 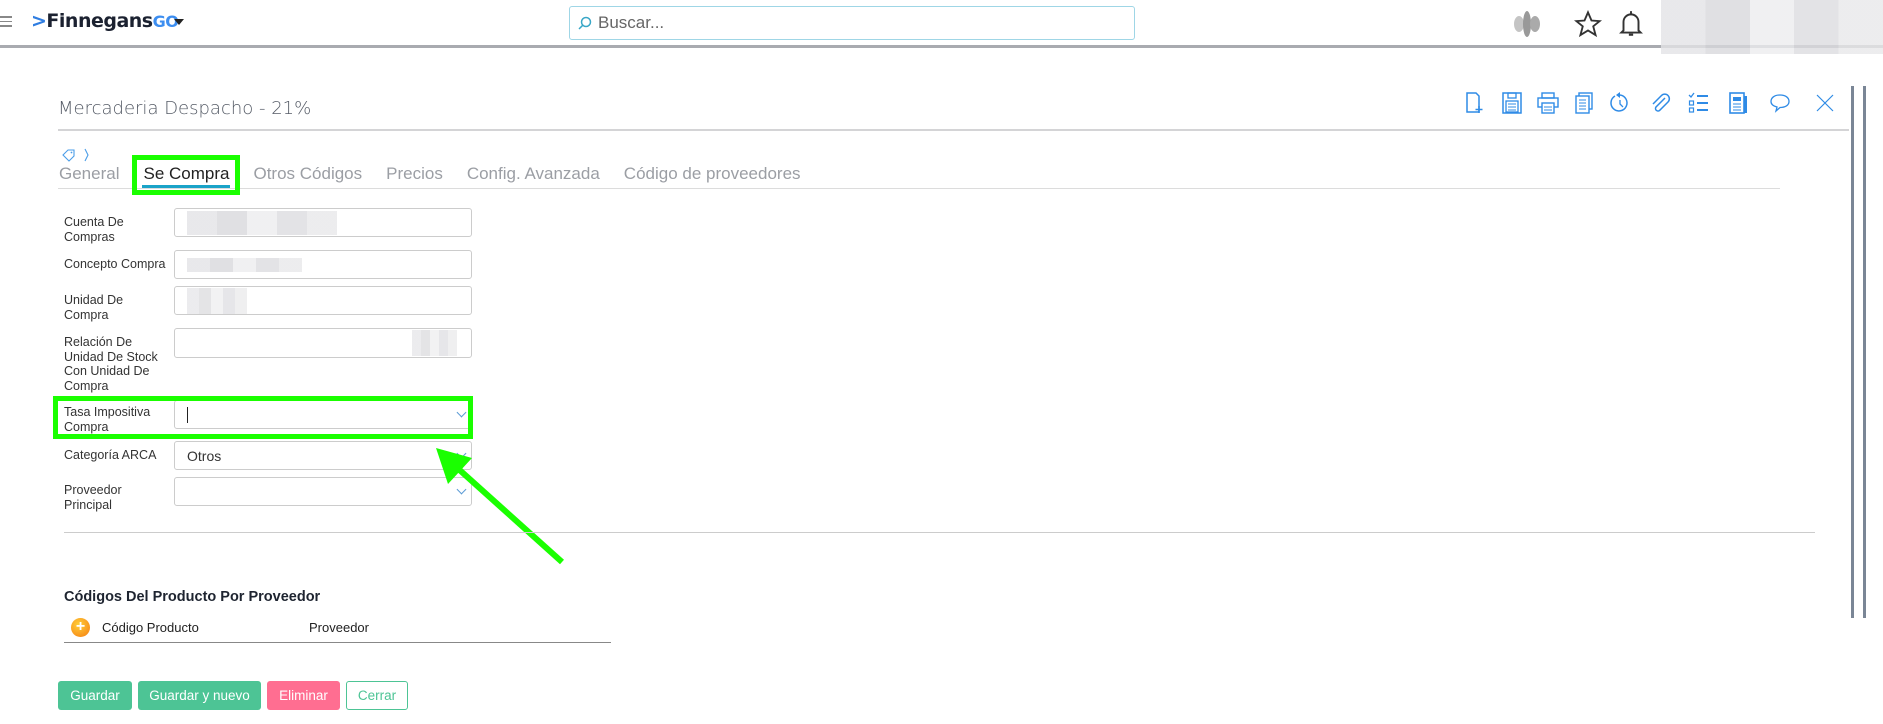 What do you see at coordinates (1699, 103) in the screenshot?
I see `checklist-icon` at bounding box center [1699, 103].